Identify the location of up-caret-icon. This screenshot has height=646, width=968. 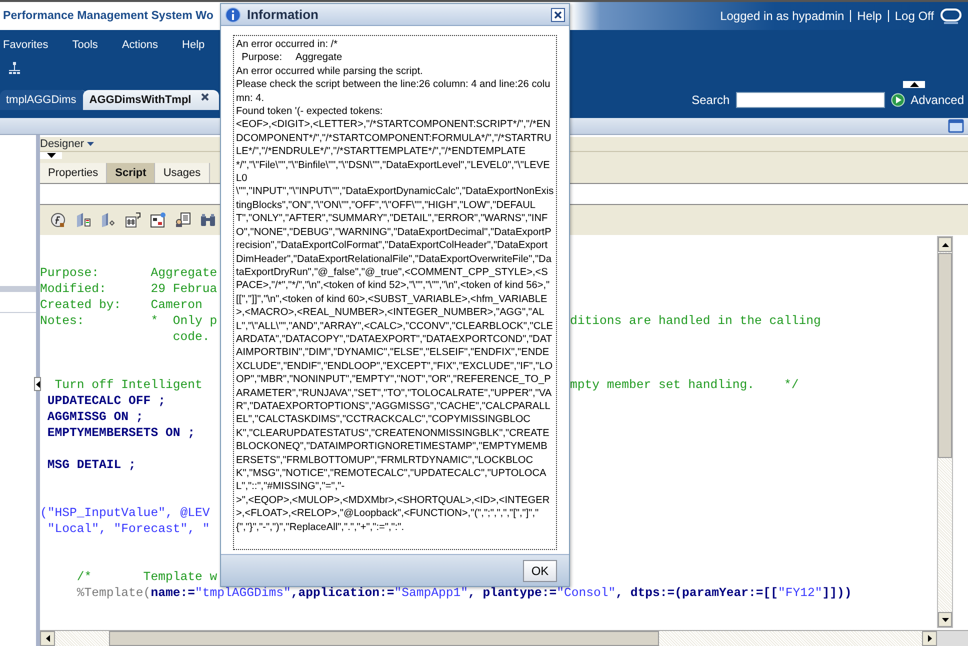
(914, 84).